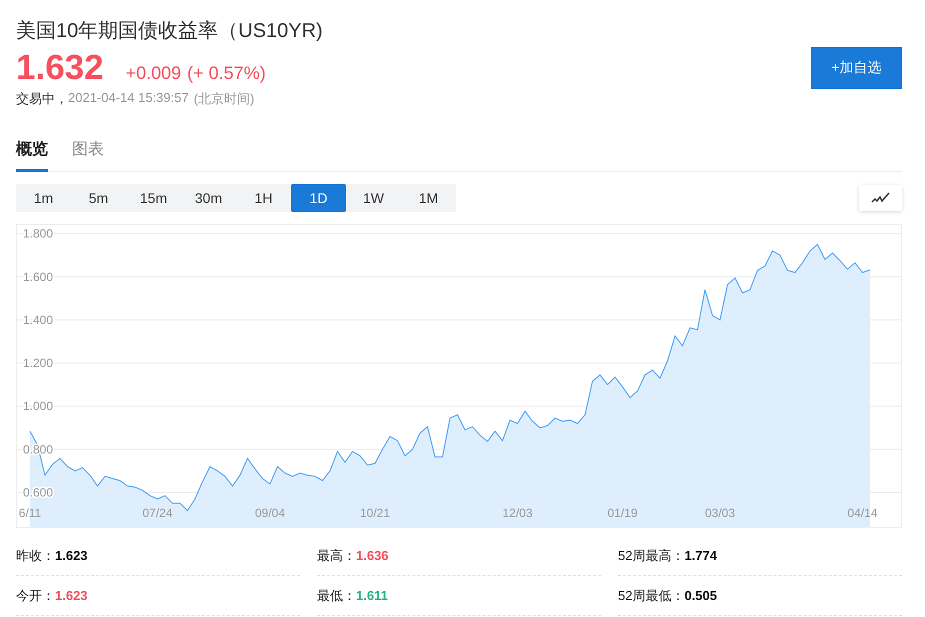 Image resolution: width=925 pixels, height=617 pixels. I want to click on y-axis-label: 1.600, so click(38, 277).